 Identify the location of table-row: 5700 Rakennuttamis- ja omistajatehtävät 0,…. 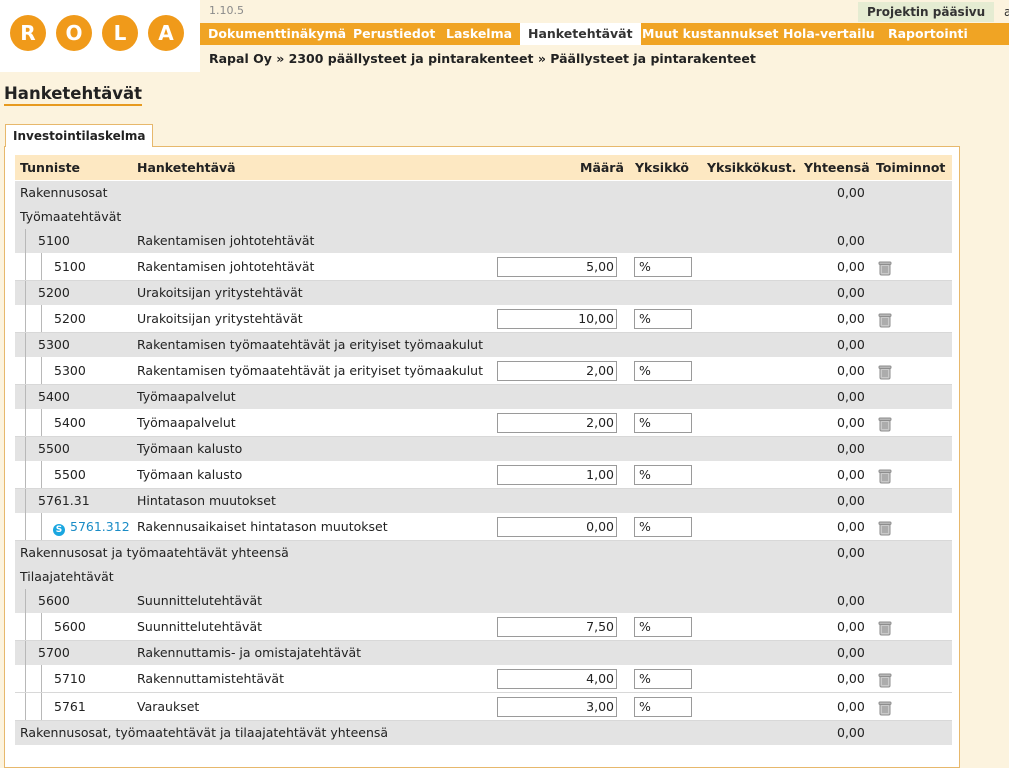
(483, 653).